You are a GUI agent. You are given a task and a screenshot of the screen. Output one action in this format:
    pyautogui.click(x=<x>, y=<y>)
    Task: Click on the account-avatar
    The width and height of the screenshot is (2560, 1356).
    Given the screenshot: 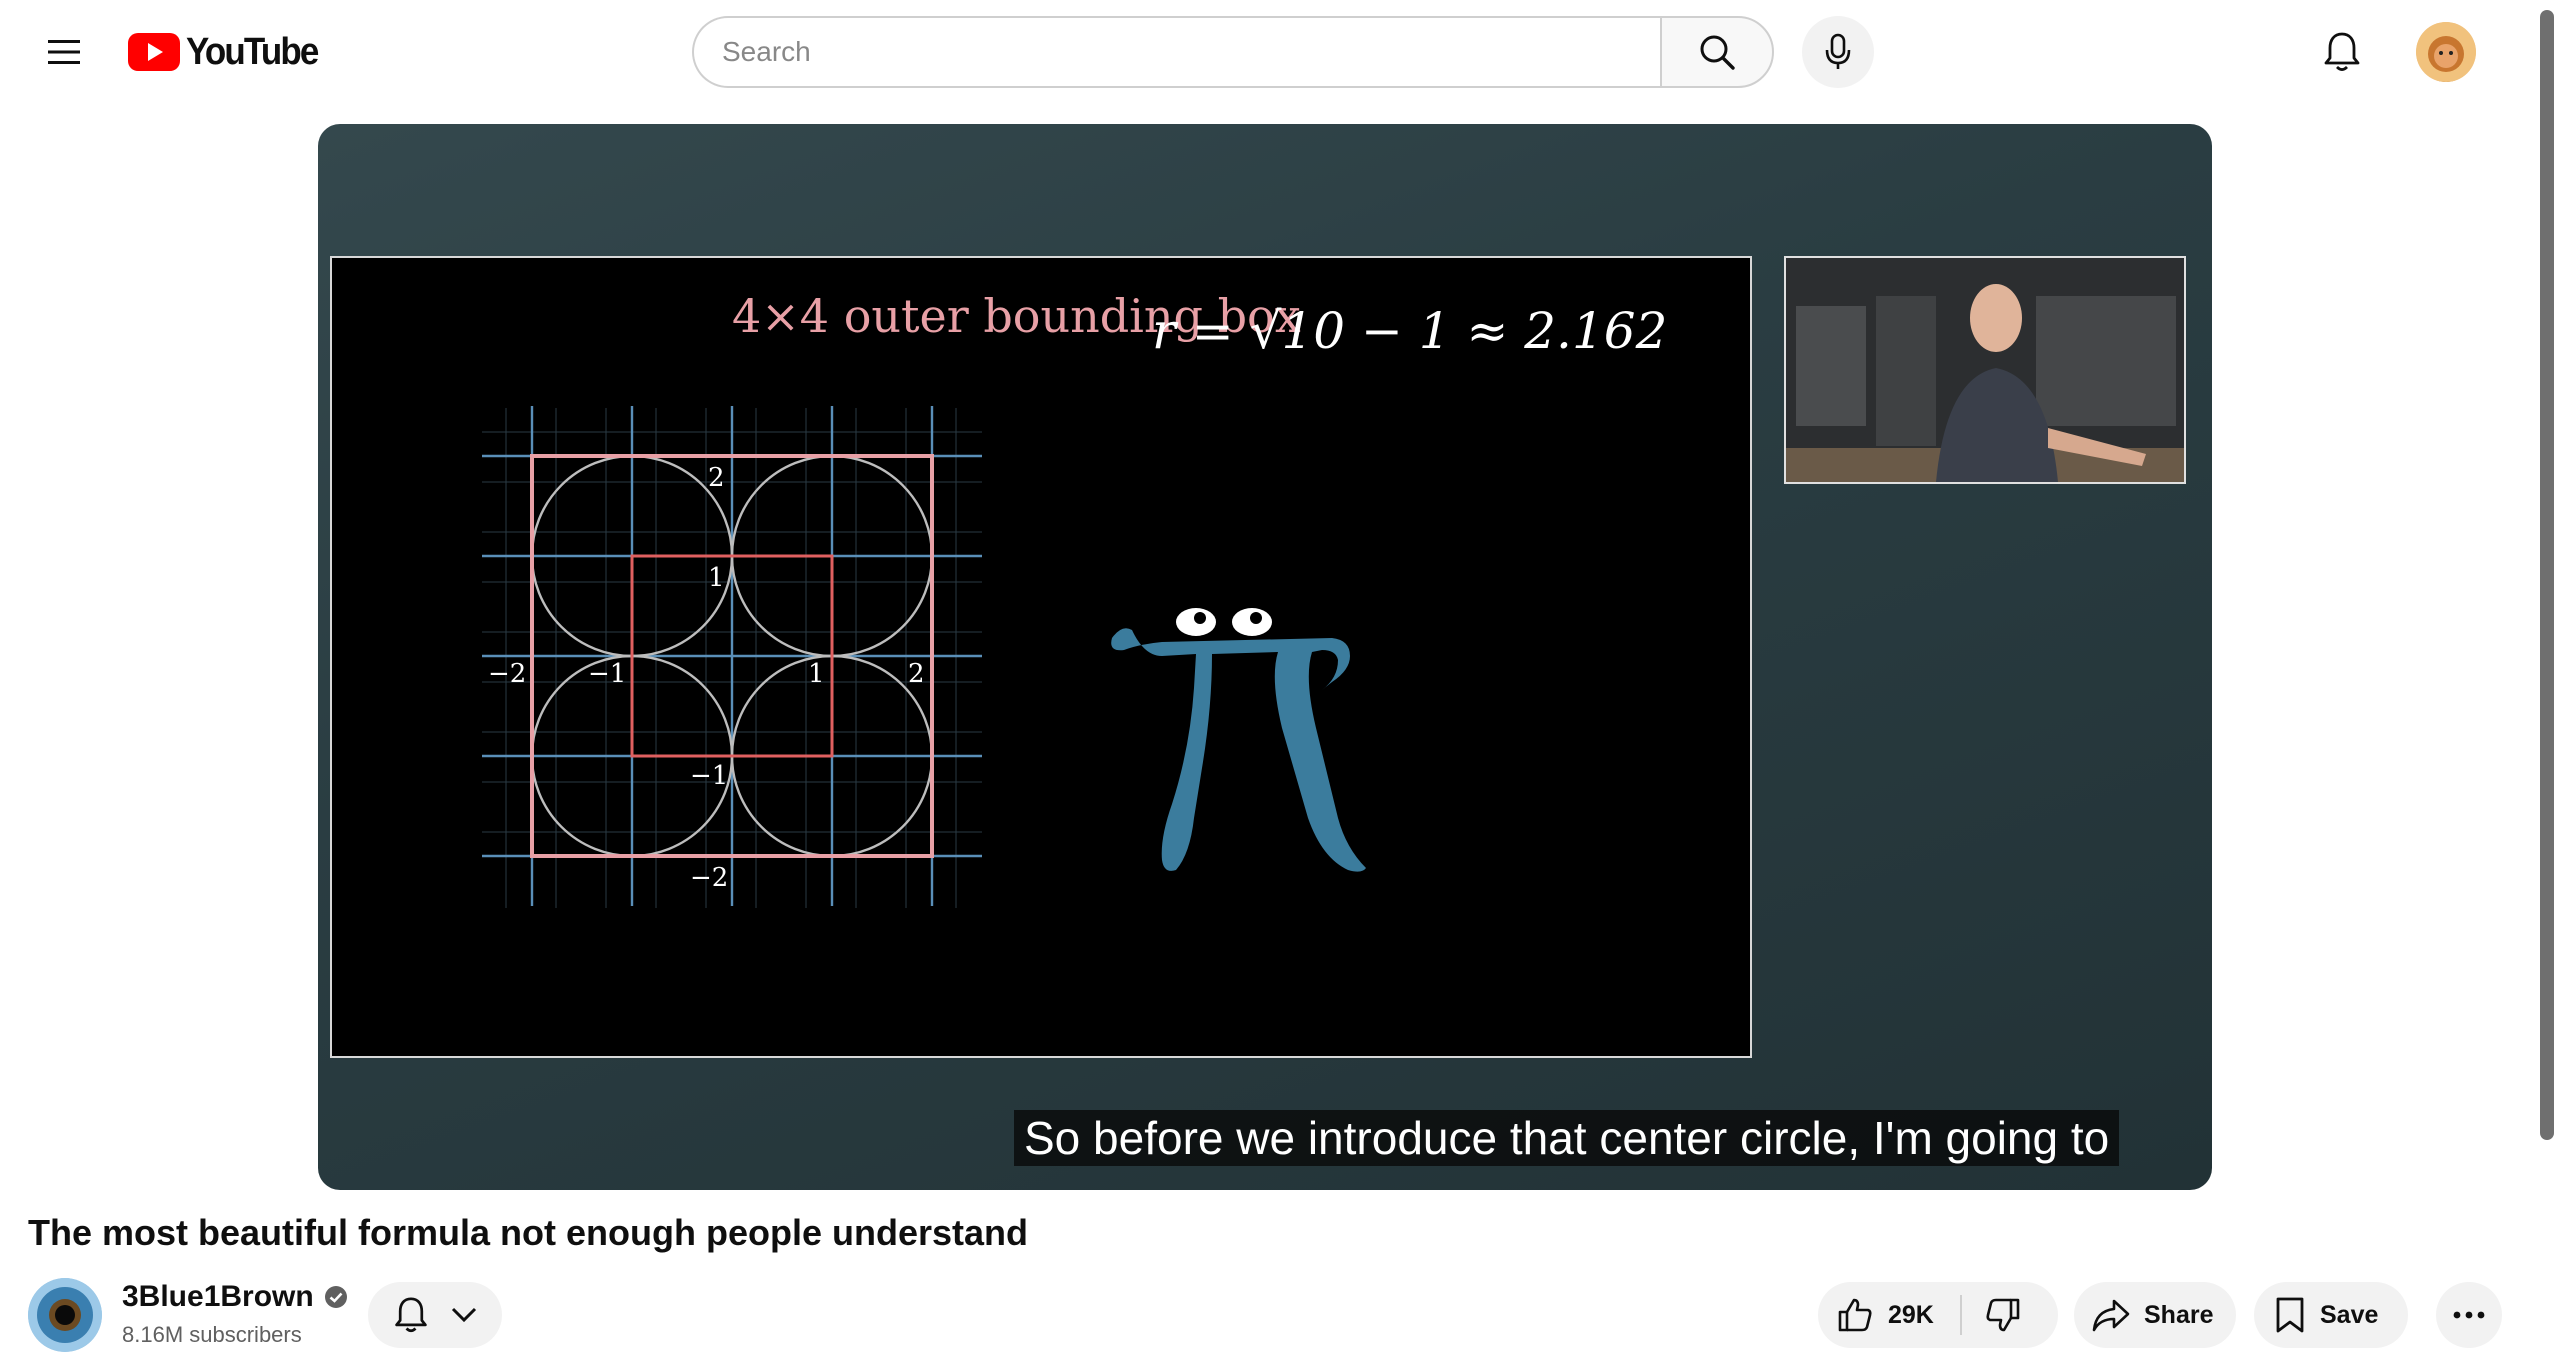 What is the action you would take?
    pyautogui.click(x=2446, y=52)
    